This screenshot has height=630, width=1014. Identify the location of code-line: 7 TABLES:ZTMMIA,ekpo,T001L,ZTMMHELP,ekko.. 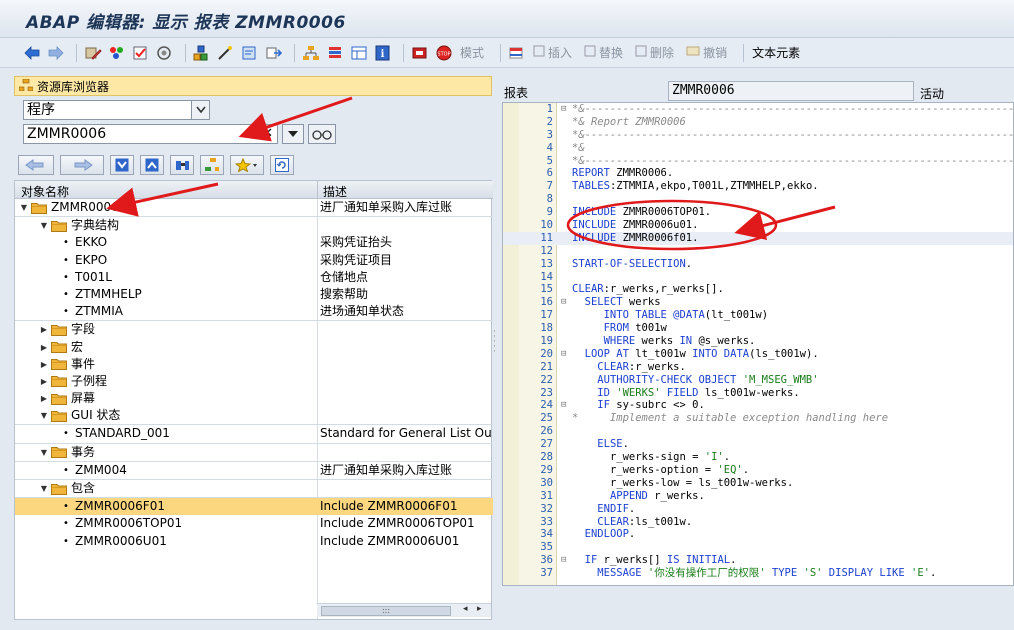
(758, 186).